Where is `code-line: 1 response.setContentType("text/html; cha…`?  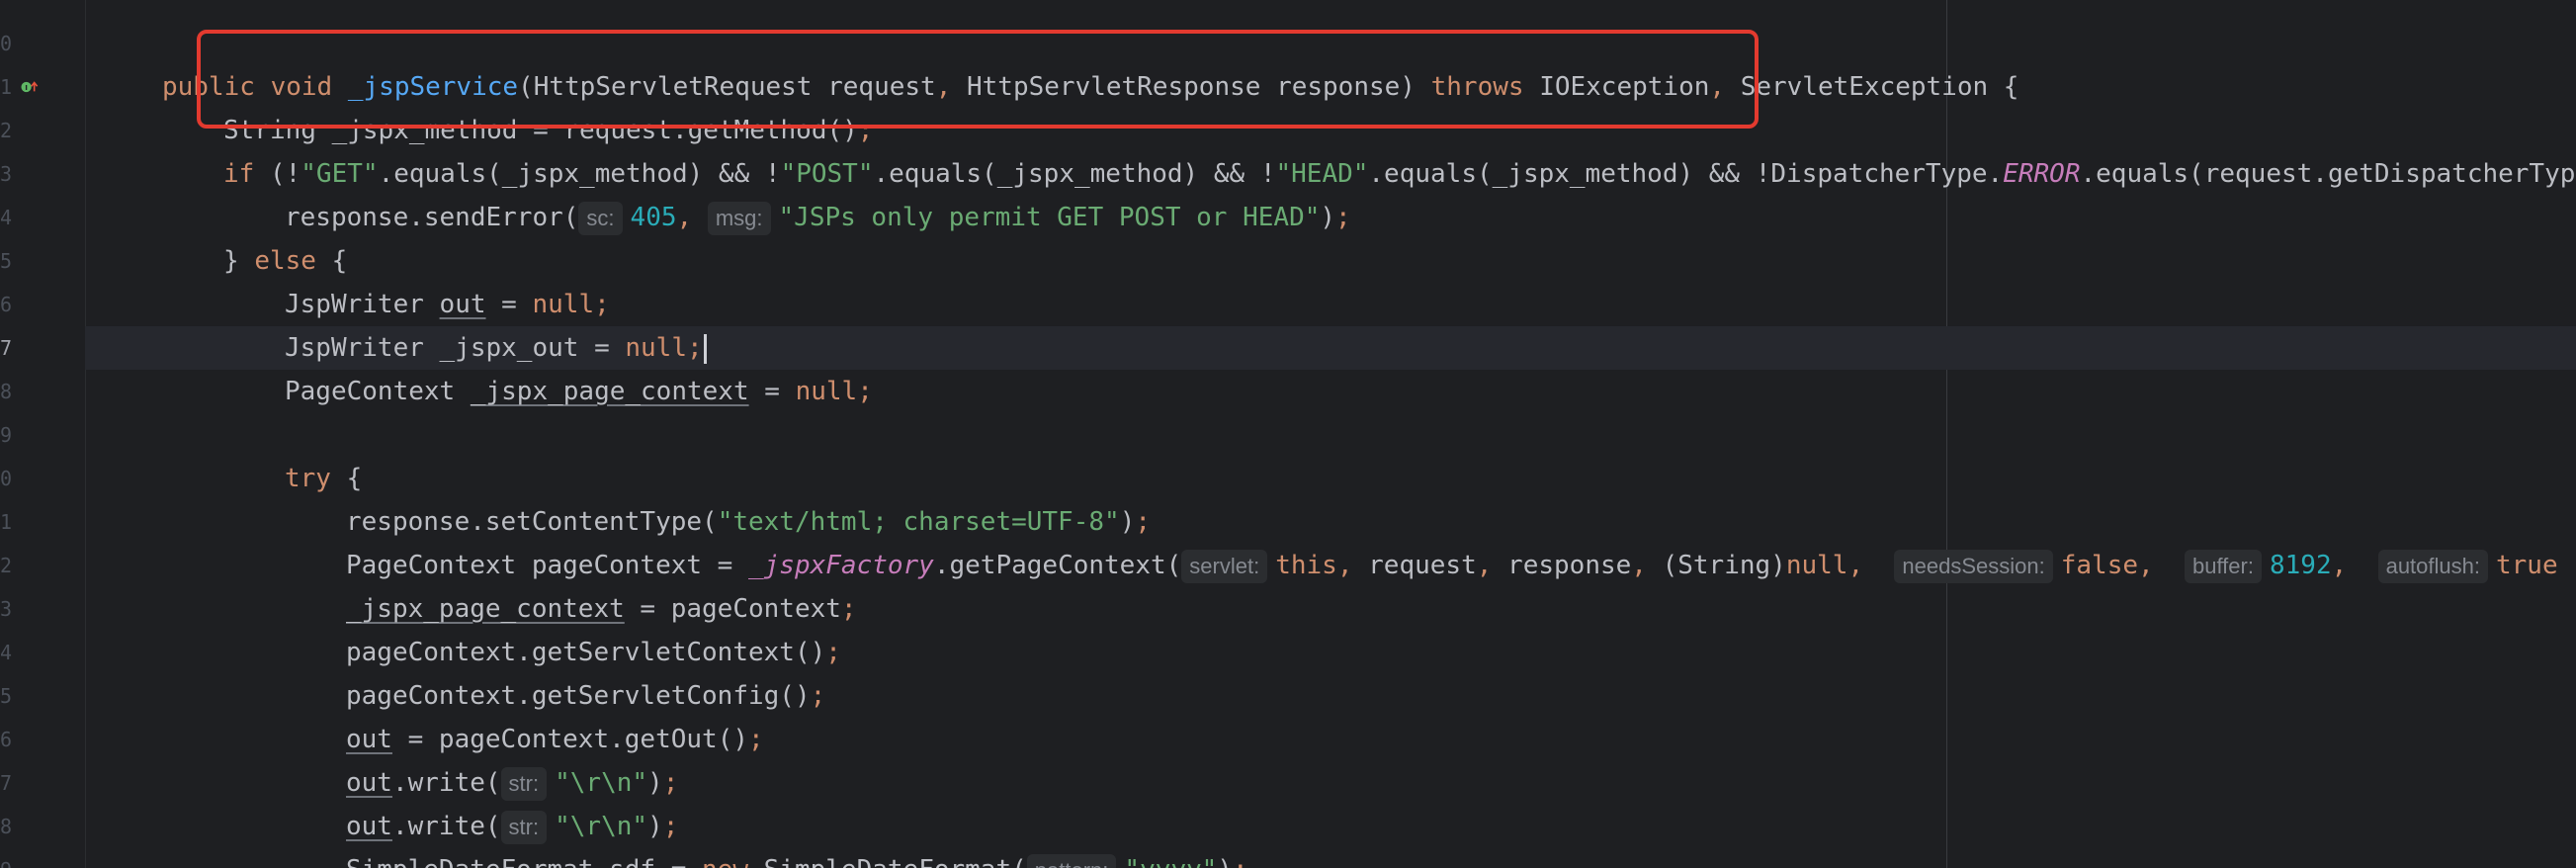 code-line: 1 response.setContentType("text/html; cha… is located at coordinates (1288, 522).